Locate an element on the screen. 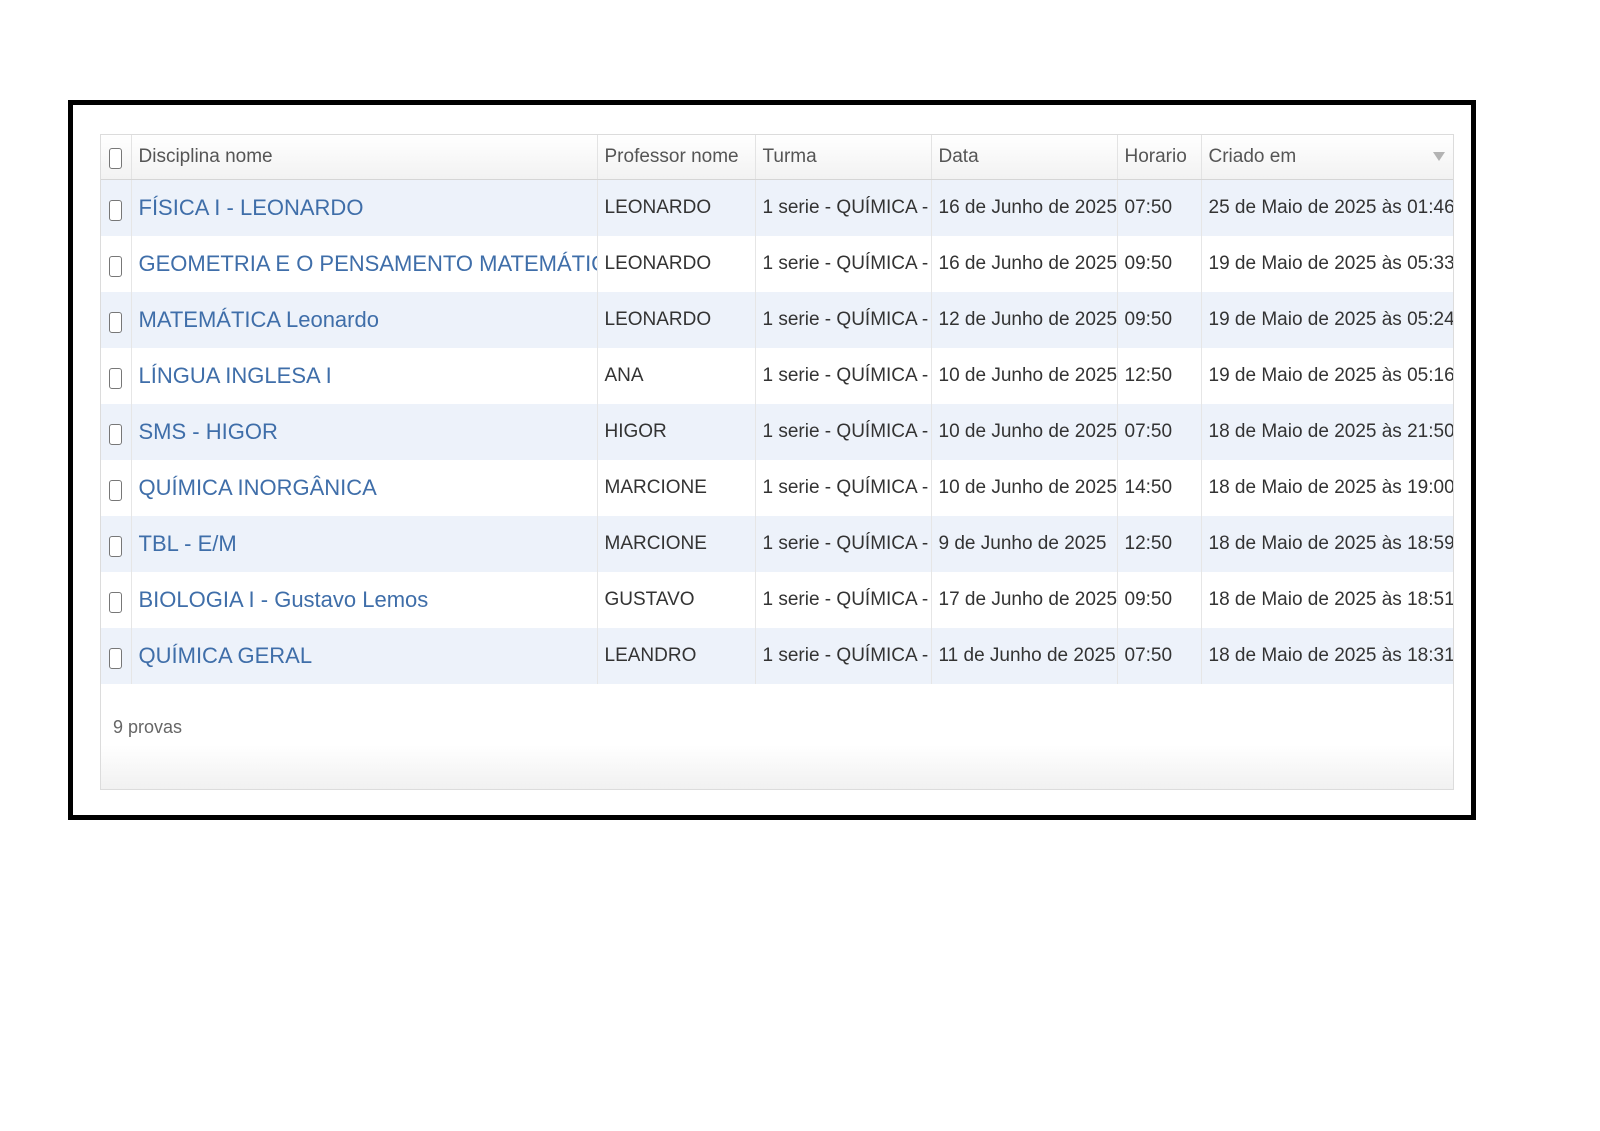 This screenshot has height=1131, width=1600. cell-disciplina: MATEMÁTICA Leonardo is located at coordinates (364, 320).